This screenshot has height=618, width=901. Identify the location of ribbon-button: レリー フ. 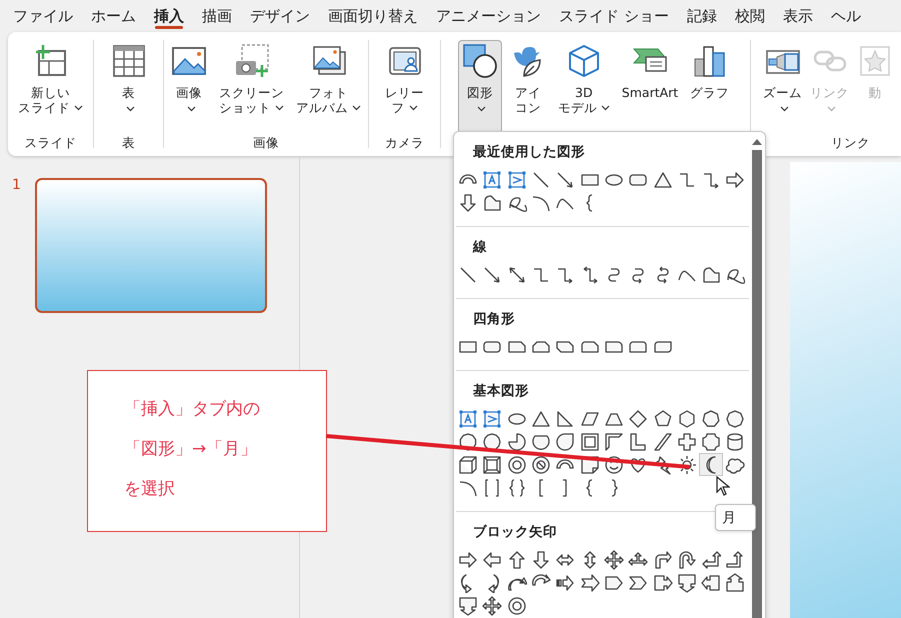
(404, 87).